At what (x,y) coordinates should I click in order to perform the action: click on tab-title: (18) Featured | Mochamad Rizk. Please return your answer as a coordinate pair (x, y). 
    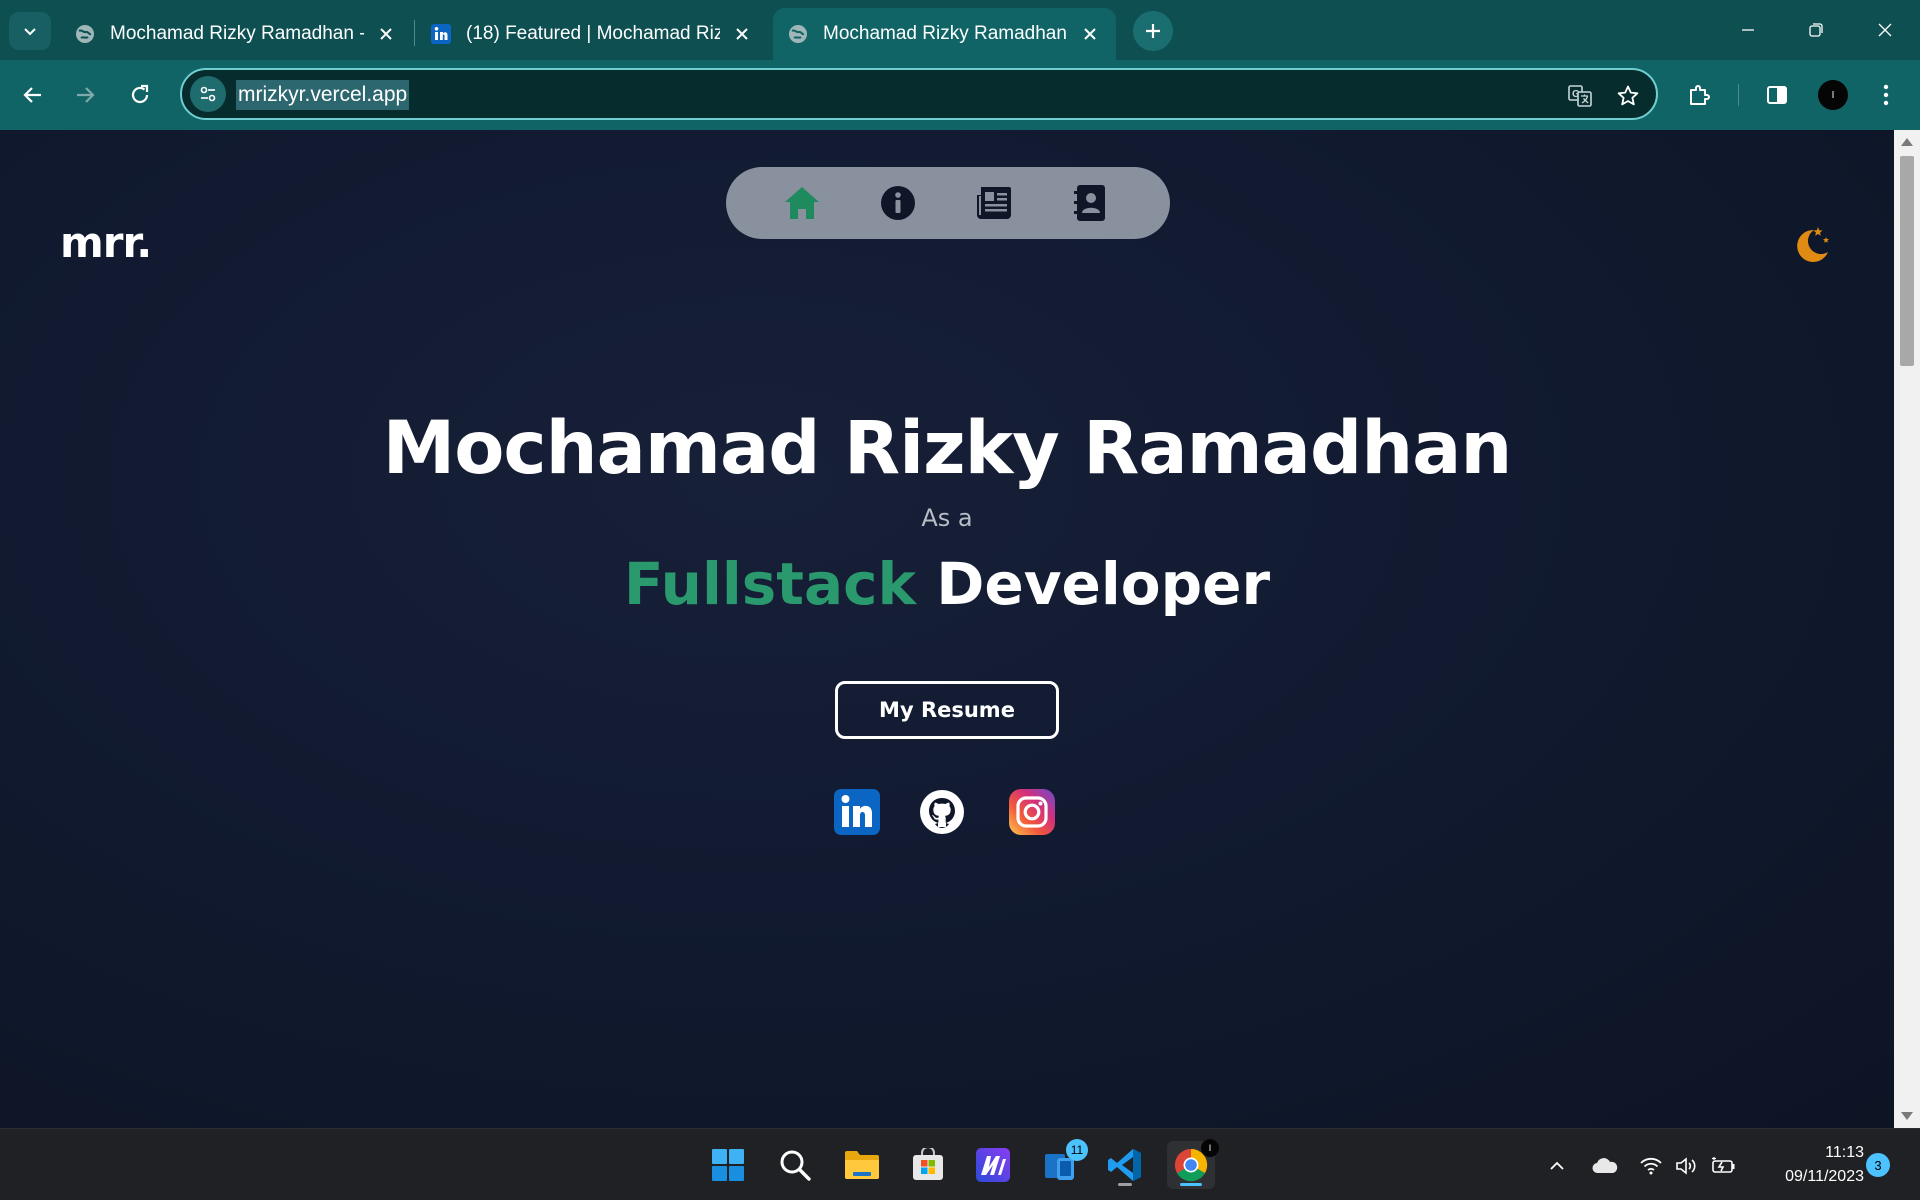
    Looking at the image, I should click on (593, 33).